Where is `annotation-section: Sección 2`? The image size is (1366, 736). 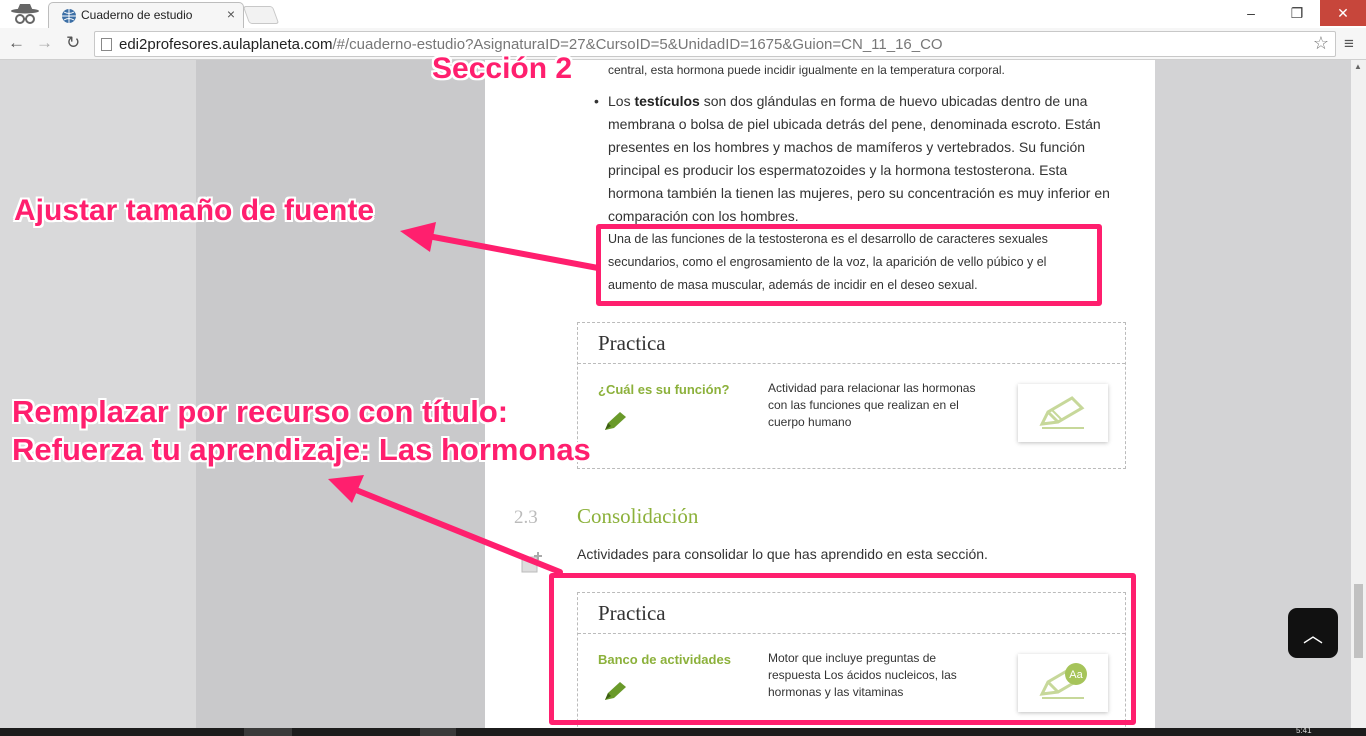
annotation-section: Sección 2 is located at coordinates (502, 68).